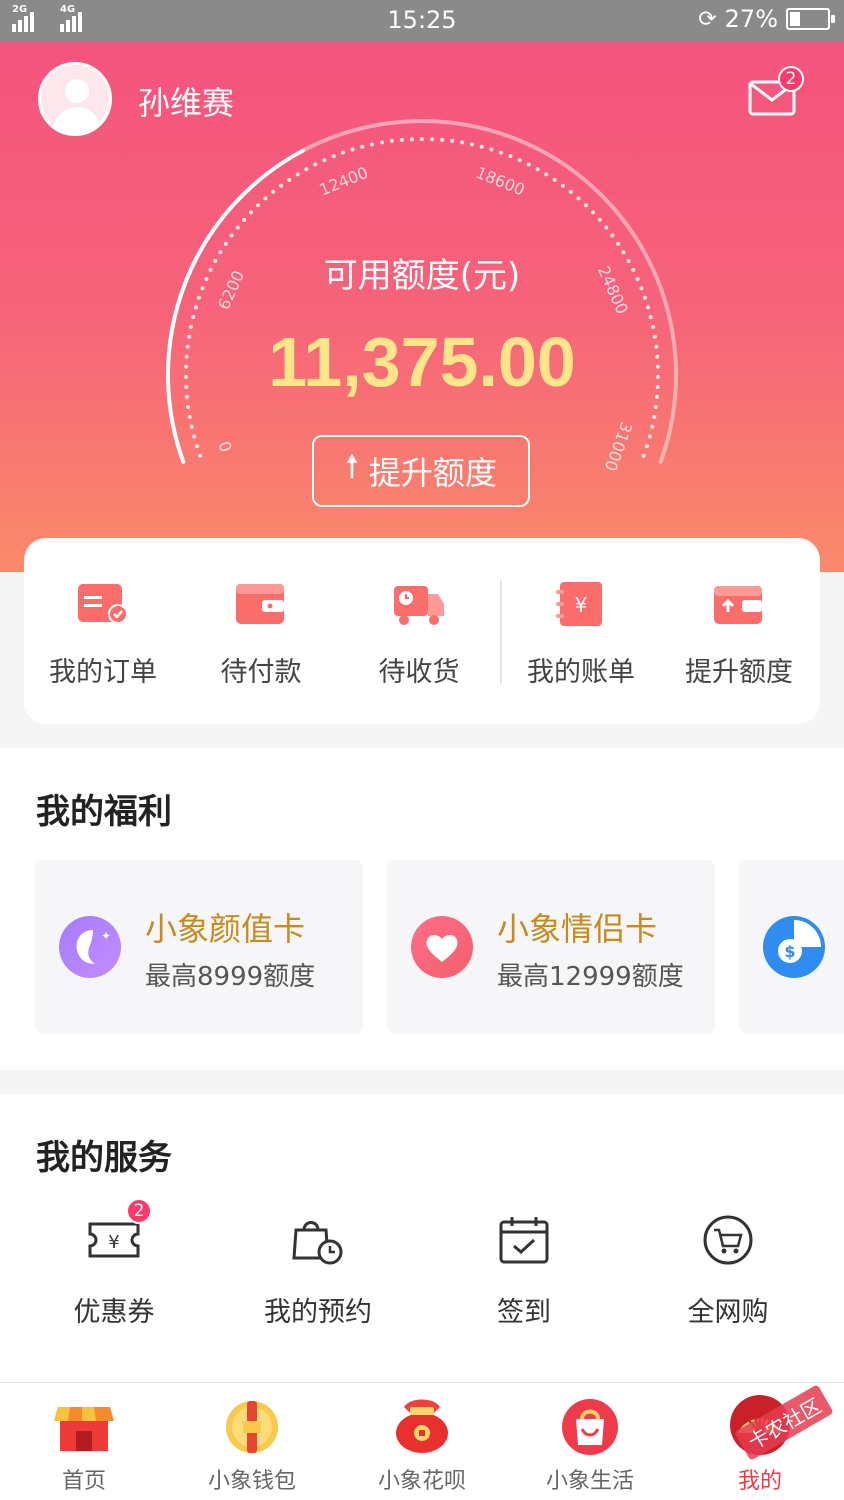 This screenshot has height=1500, width=844. What do you see at coordinates (707, 19) in the screenshot?
I see `rotation-lock-icon: ⟳` at bounding box center [707, 19].